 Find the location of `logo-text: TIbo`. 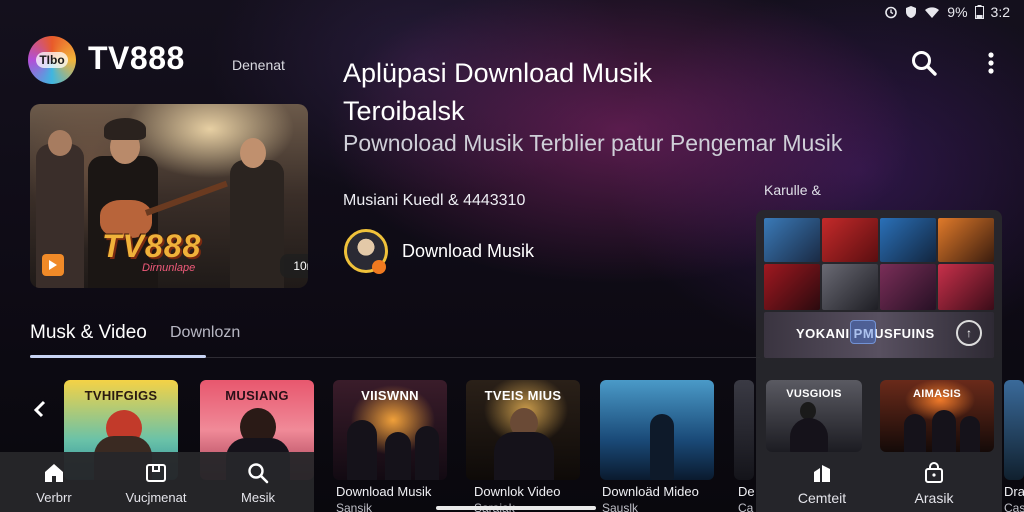

logo-text: TIbo is located at coordinates (52, 60).